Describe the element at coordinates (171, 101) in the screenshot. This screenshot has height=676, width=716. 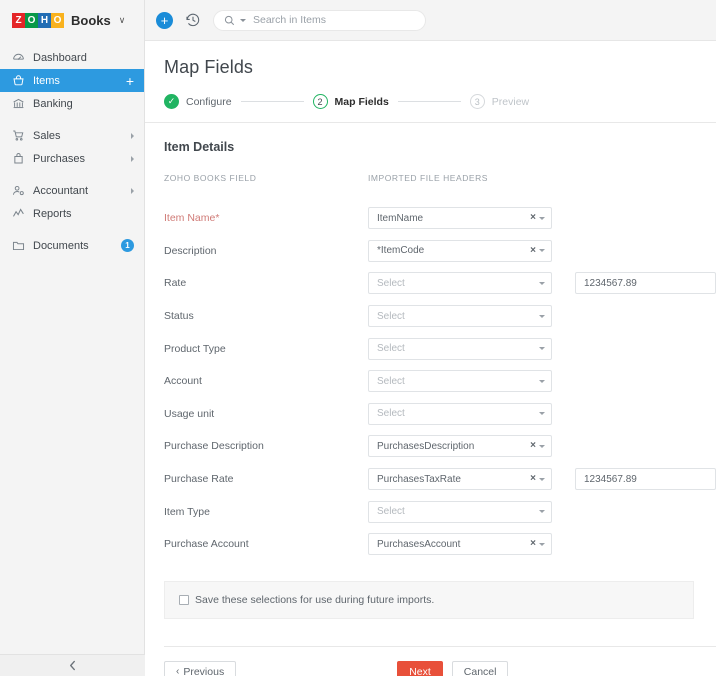
I see `step-1-indicator: ✓` at that location.